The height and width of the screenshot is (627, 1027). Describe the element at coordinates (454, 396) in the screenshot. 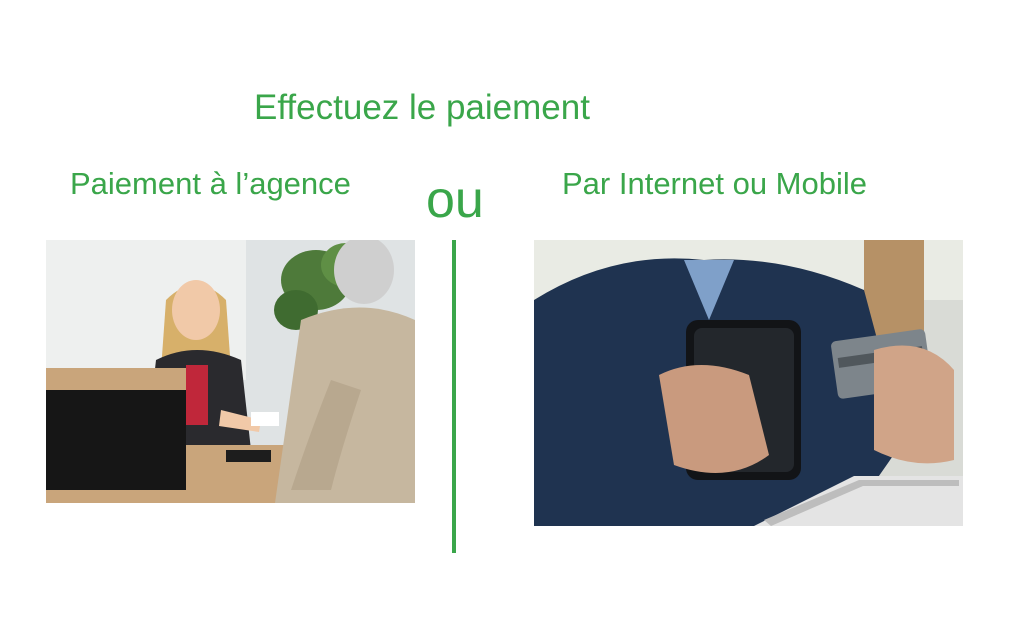

I see `vertical-divider` at that location.